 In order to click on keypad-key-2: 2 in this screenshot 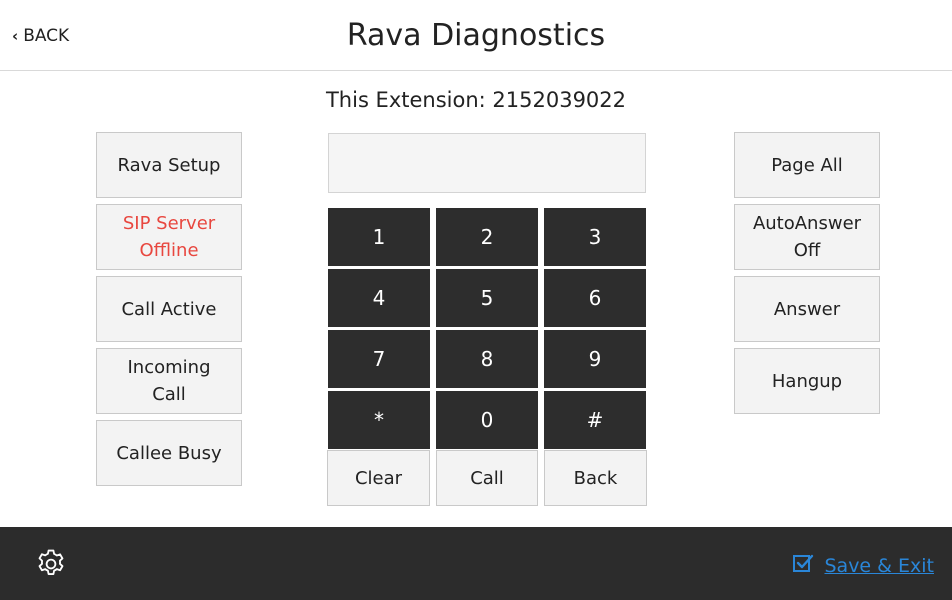, I will do `click(487, 237)`.